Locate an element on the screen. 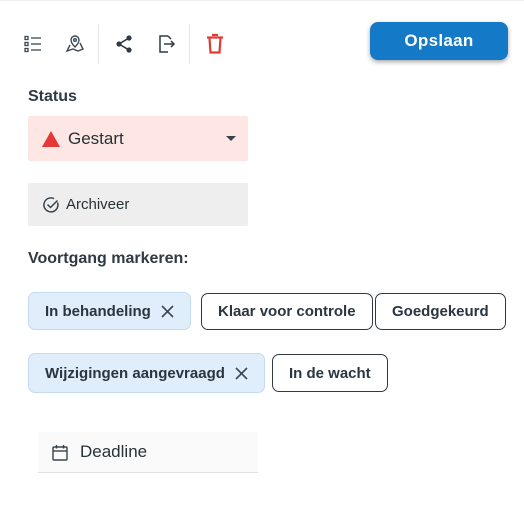 The image size is (524, 518). map-pin-icon is located at coordinates (74, 44).